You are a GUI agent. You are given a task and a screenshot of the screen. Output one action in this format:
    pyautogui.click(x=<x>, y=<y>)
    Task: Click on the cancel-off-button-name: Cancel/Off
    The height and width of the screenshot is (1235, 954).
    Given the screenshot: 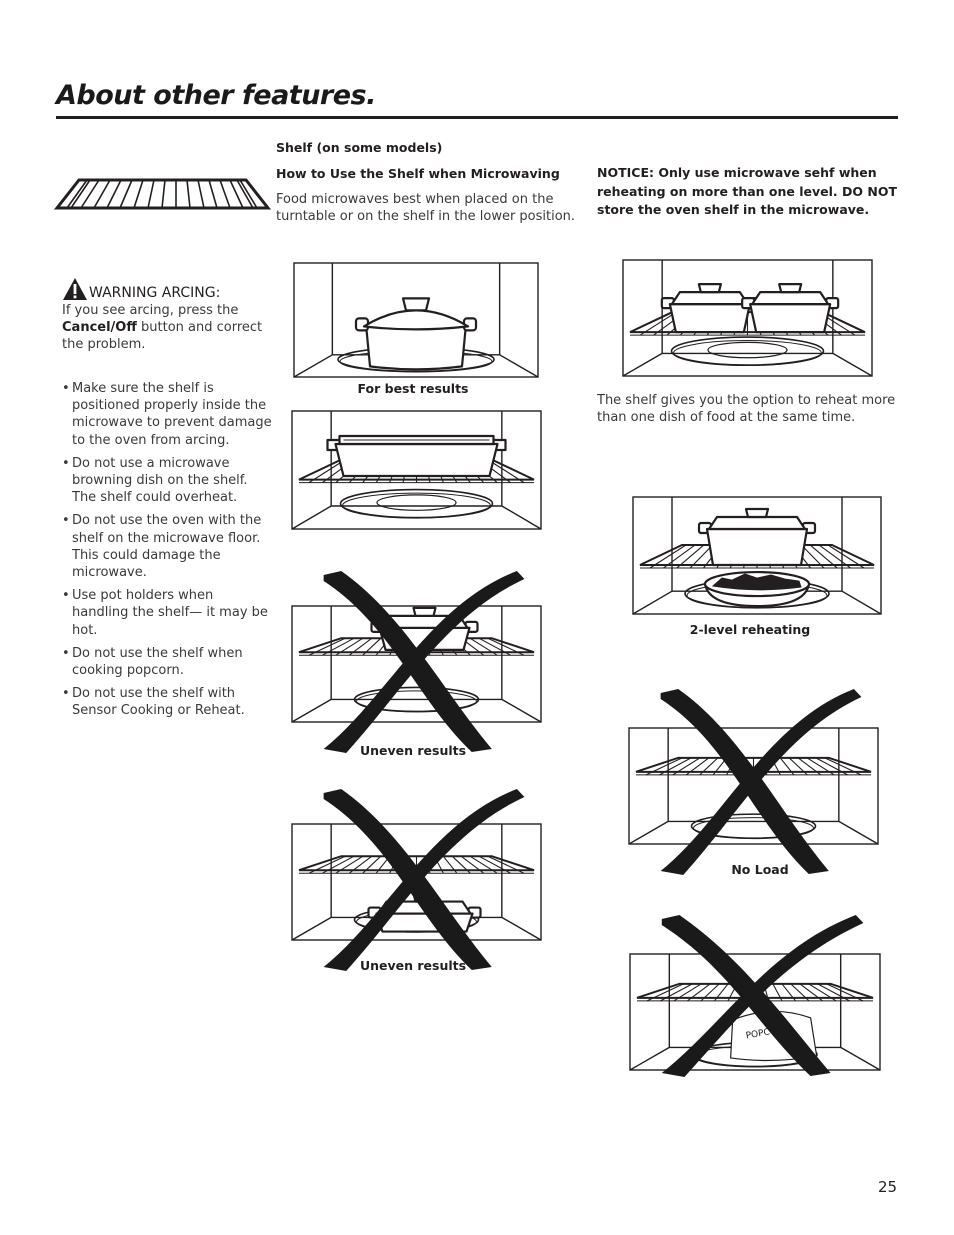 What is the action you would take?
    pyautogui.click(x=99, y=327)
    